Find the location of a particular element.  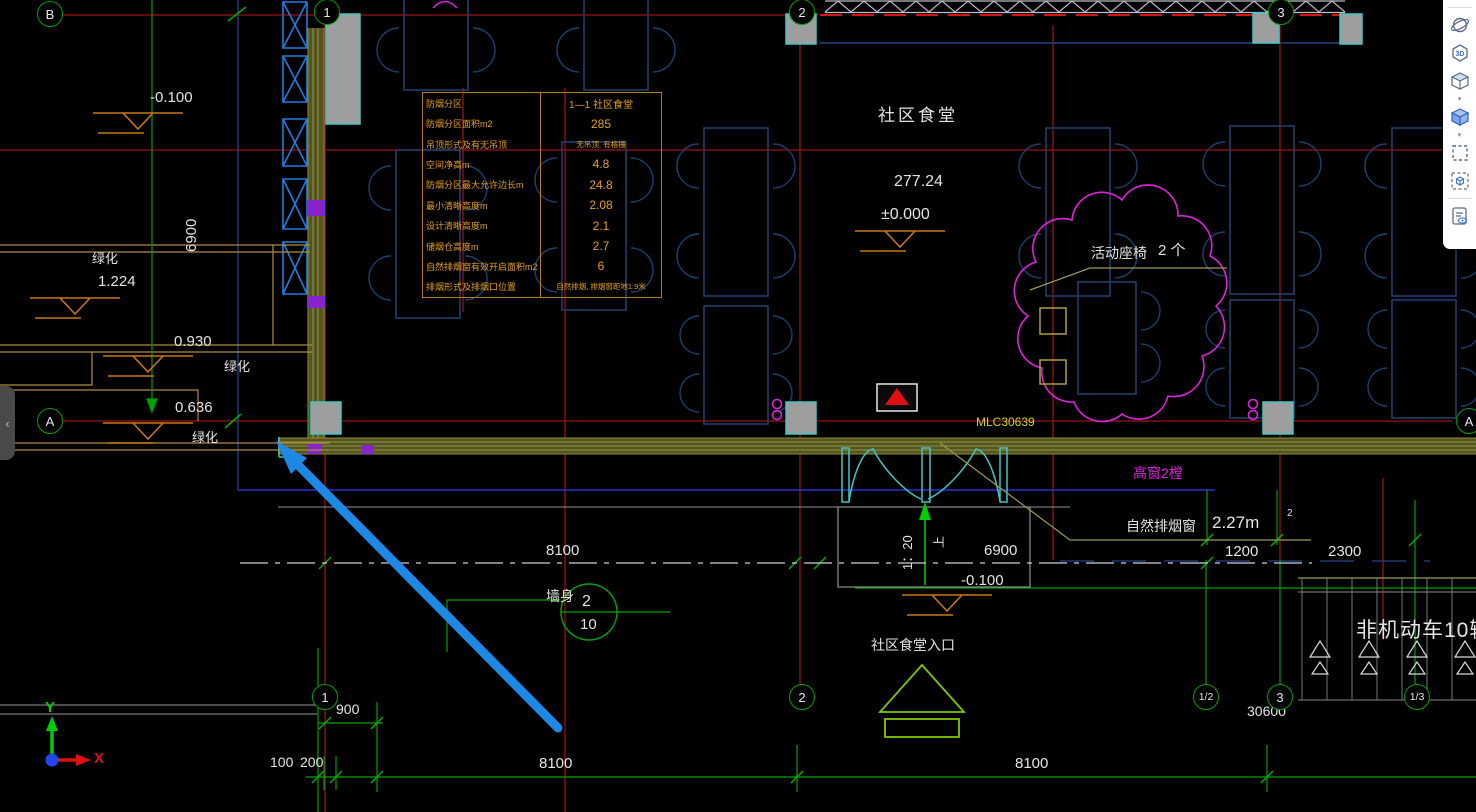

grid-bubble-A-left: A is located at coordinates (50, 421).